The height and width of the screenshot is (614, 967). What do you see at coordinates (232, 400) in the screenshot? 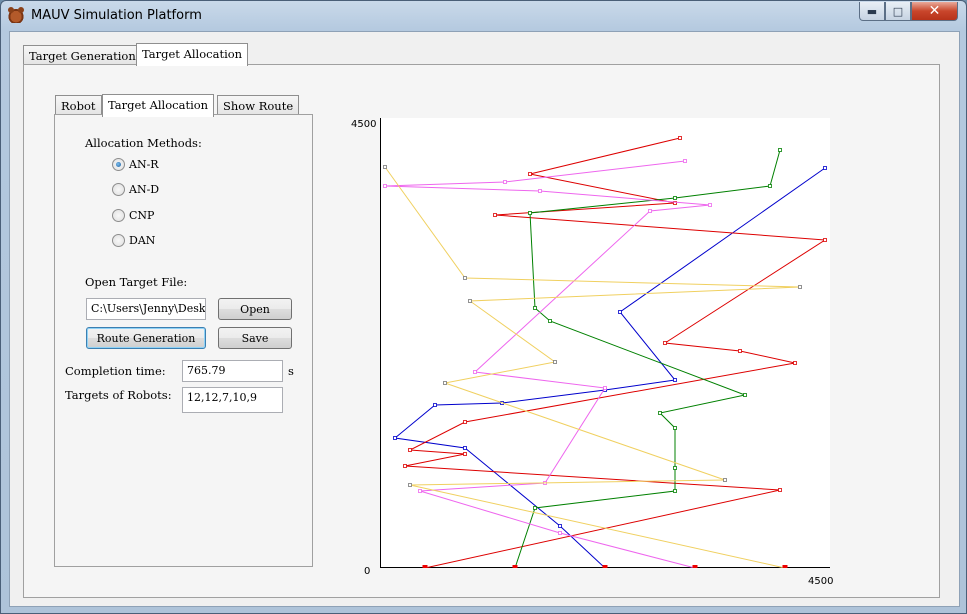
I see `targets-of-robots-field: 12,12,7,10,9` at bounding box center [232, 400].